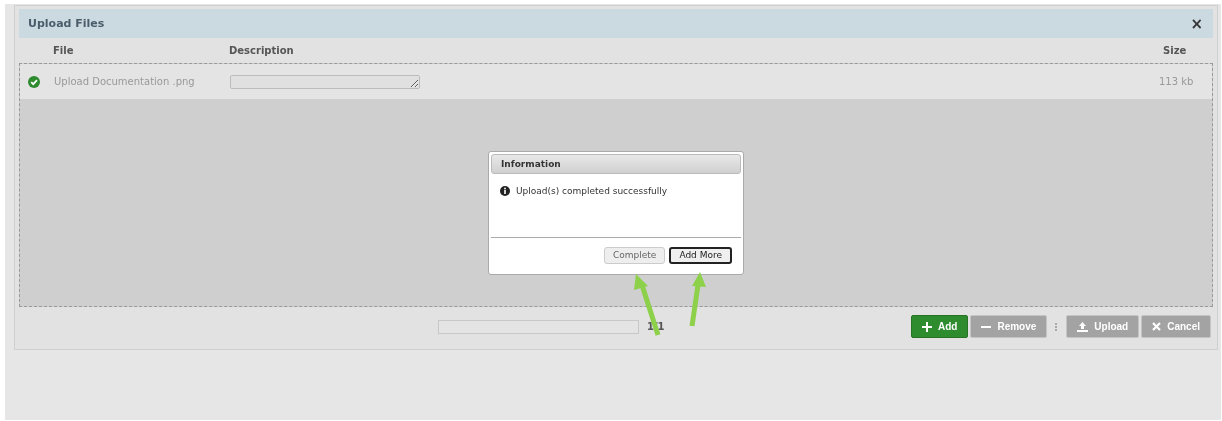  Describe the element at coordinates (262, 50) in the screenshot. I see `column-header: Description` at that location.